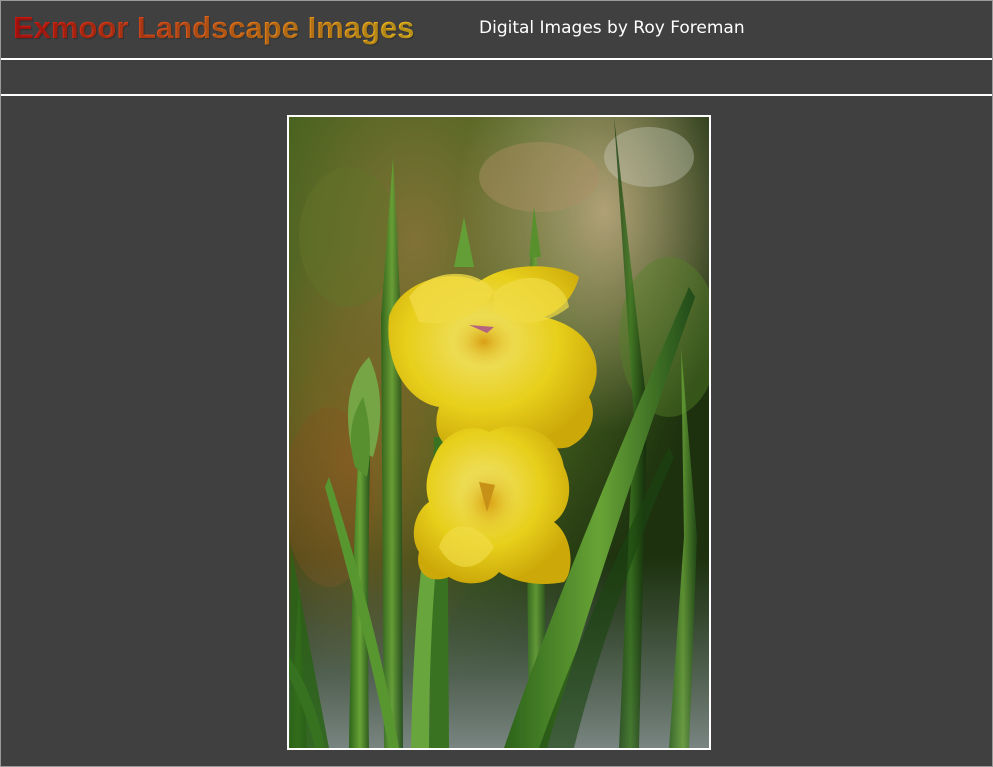  What do you see at coordinates (496, 78) in the screenshot?
I see `navigation-bar` at bounding box center [496, 78].